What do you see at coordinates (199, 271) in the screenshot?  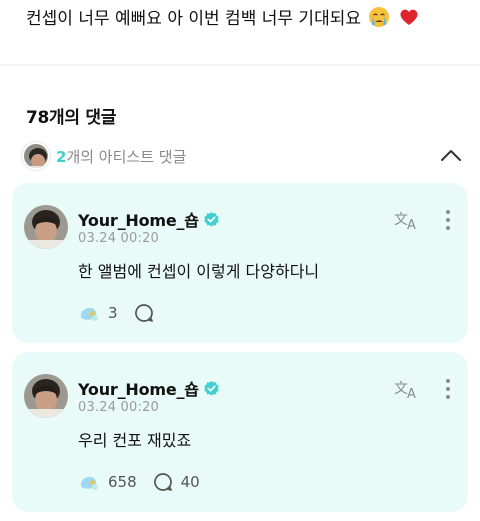 I see `comment-body: 한 앨범에 컨셉이 이렇게 다양하다니` at bounding box center [199, 271].